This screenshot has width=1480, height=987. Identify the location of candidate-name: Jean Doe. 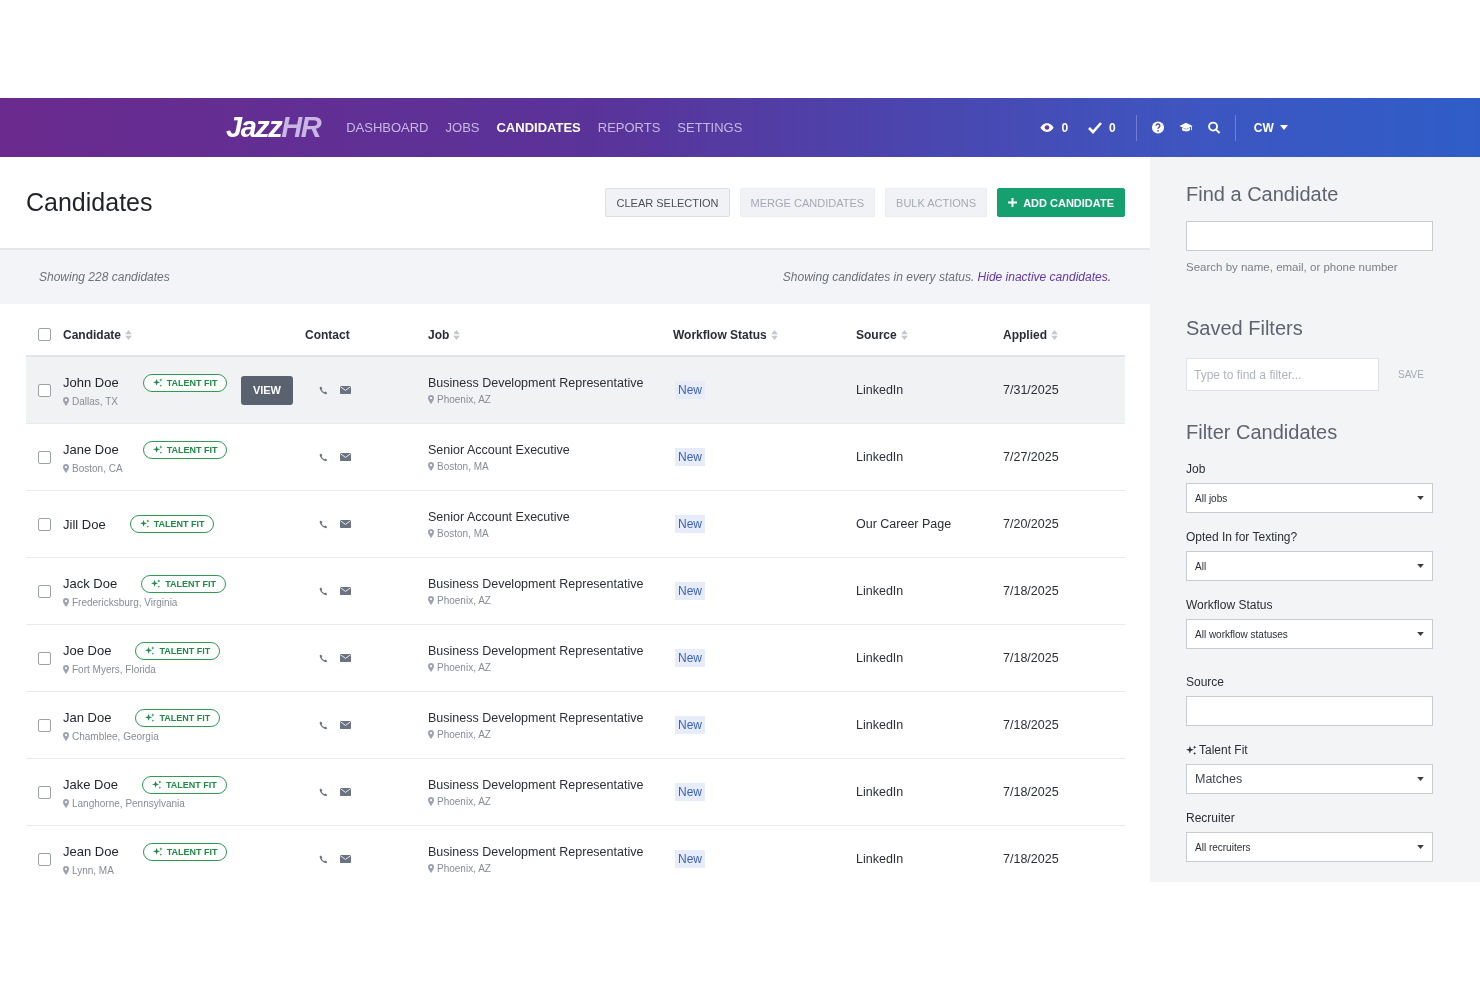
(91, 851).